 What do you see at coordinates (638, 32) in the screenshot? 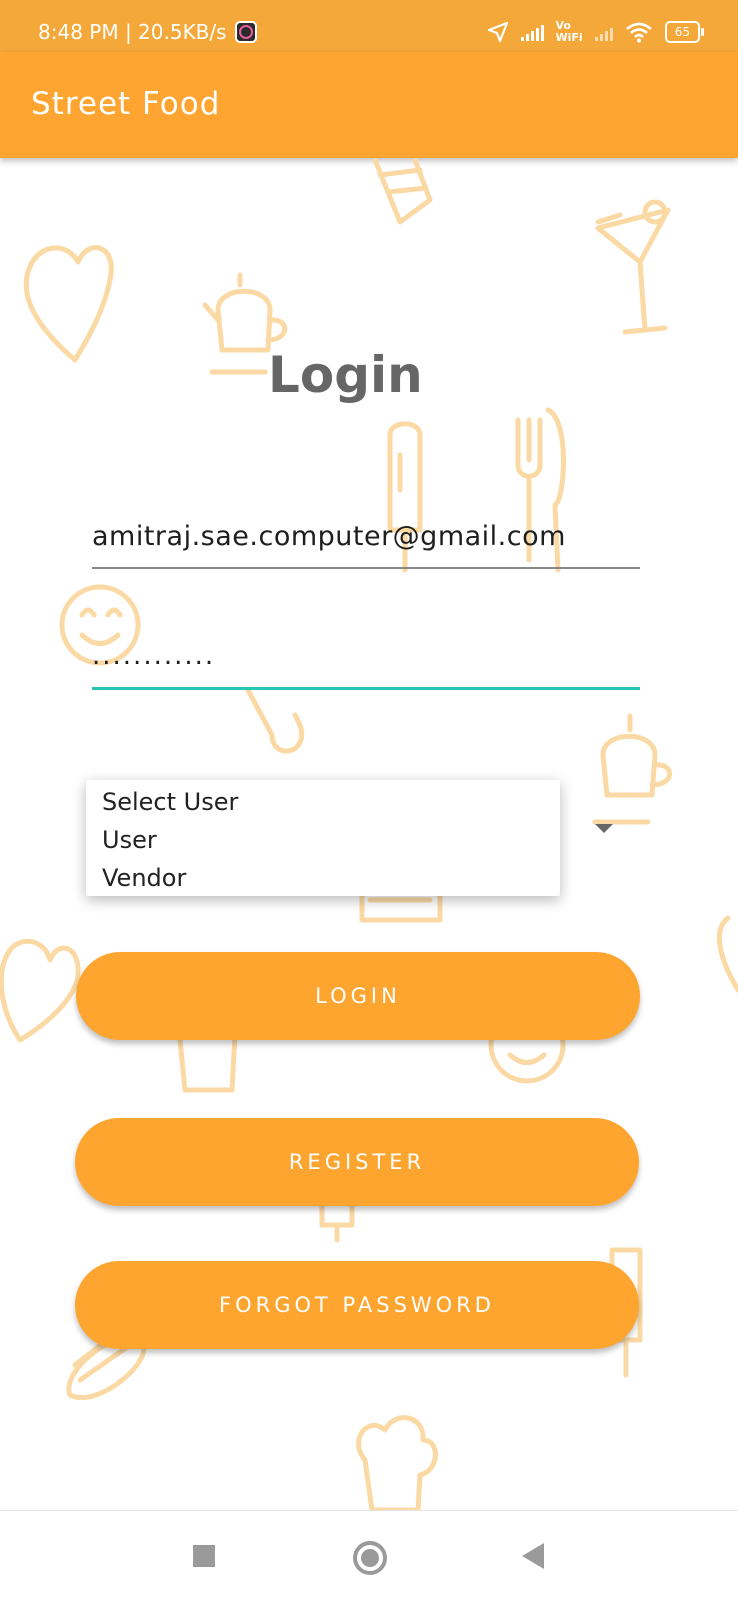
I see `wifi-icon` at bounding box center [638, 32].